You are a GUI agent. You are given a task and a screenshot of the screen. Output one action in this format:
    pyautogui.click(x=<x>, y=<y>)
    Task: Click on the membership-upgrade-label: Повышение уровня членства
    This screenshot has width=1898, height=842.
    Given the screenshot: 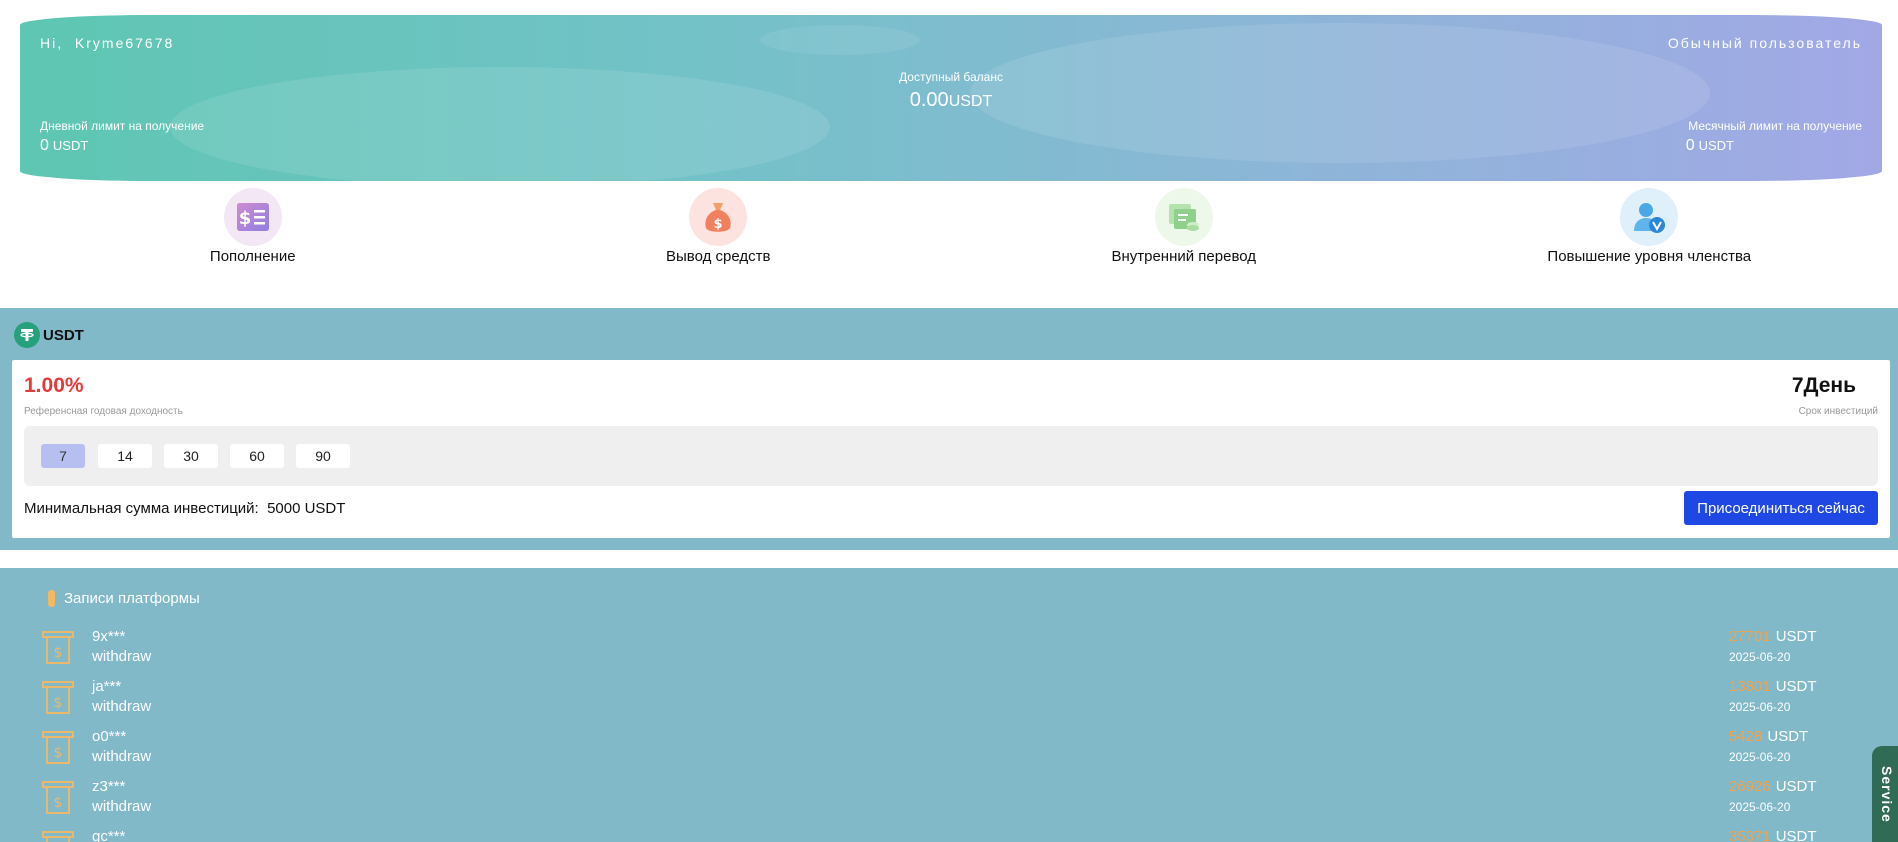 What is the action you would take?
    pyautogui.click(x=1649, y=256)
    